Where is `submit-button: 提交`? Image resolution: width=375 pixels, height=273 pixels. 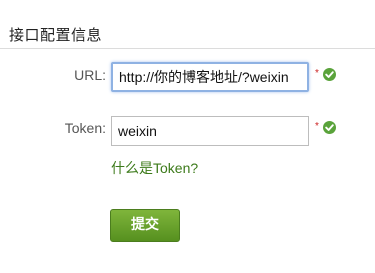 submit-button: 提交 is located at coordinates (145, 225).